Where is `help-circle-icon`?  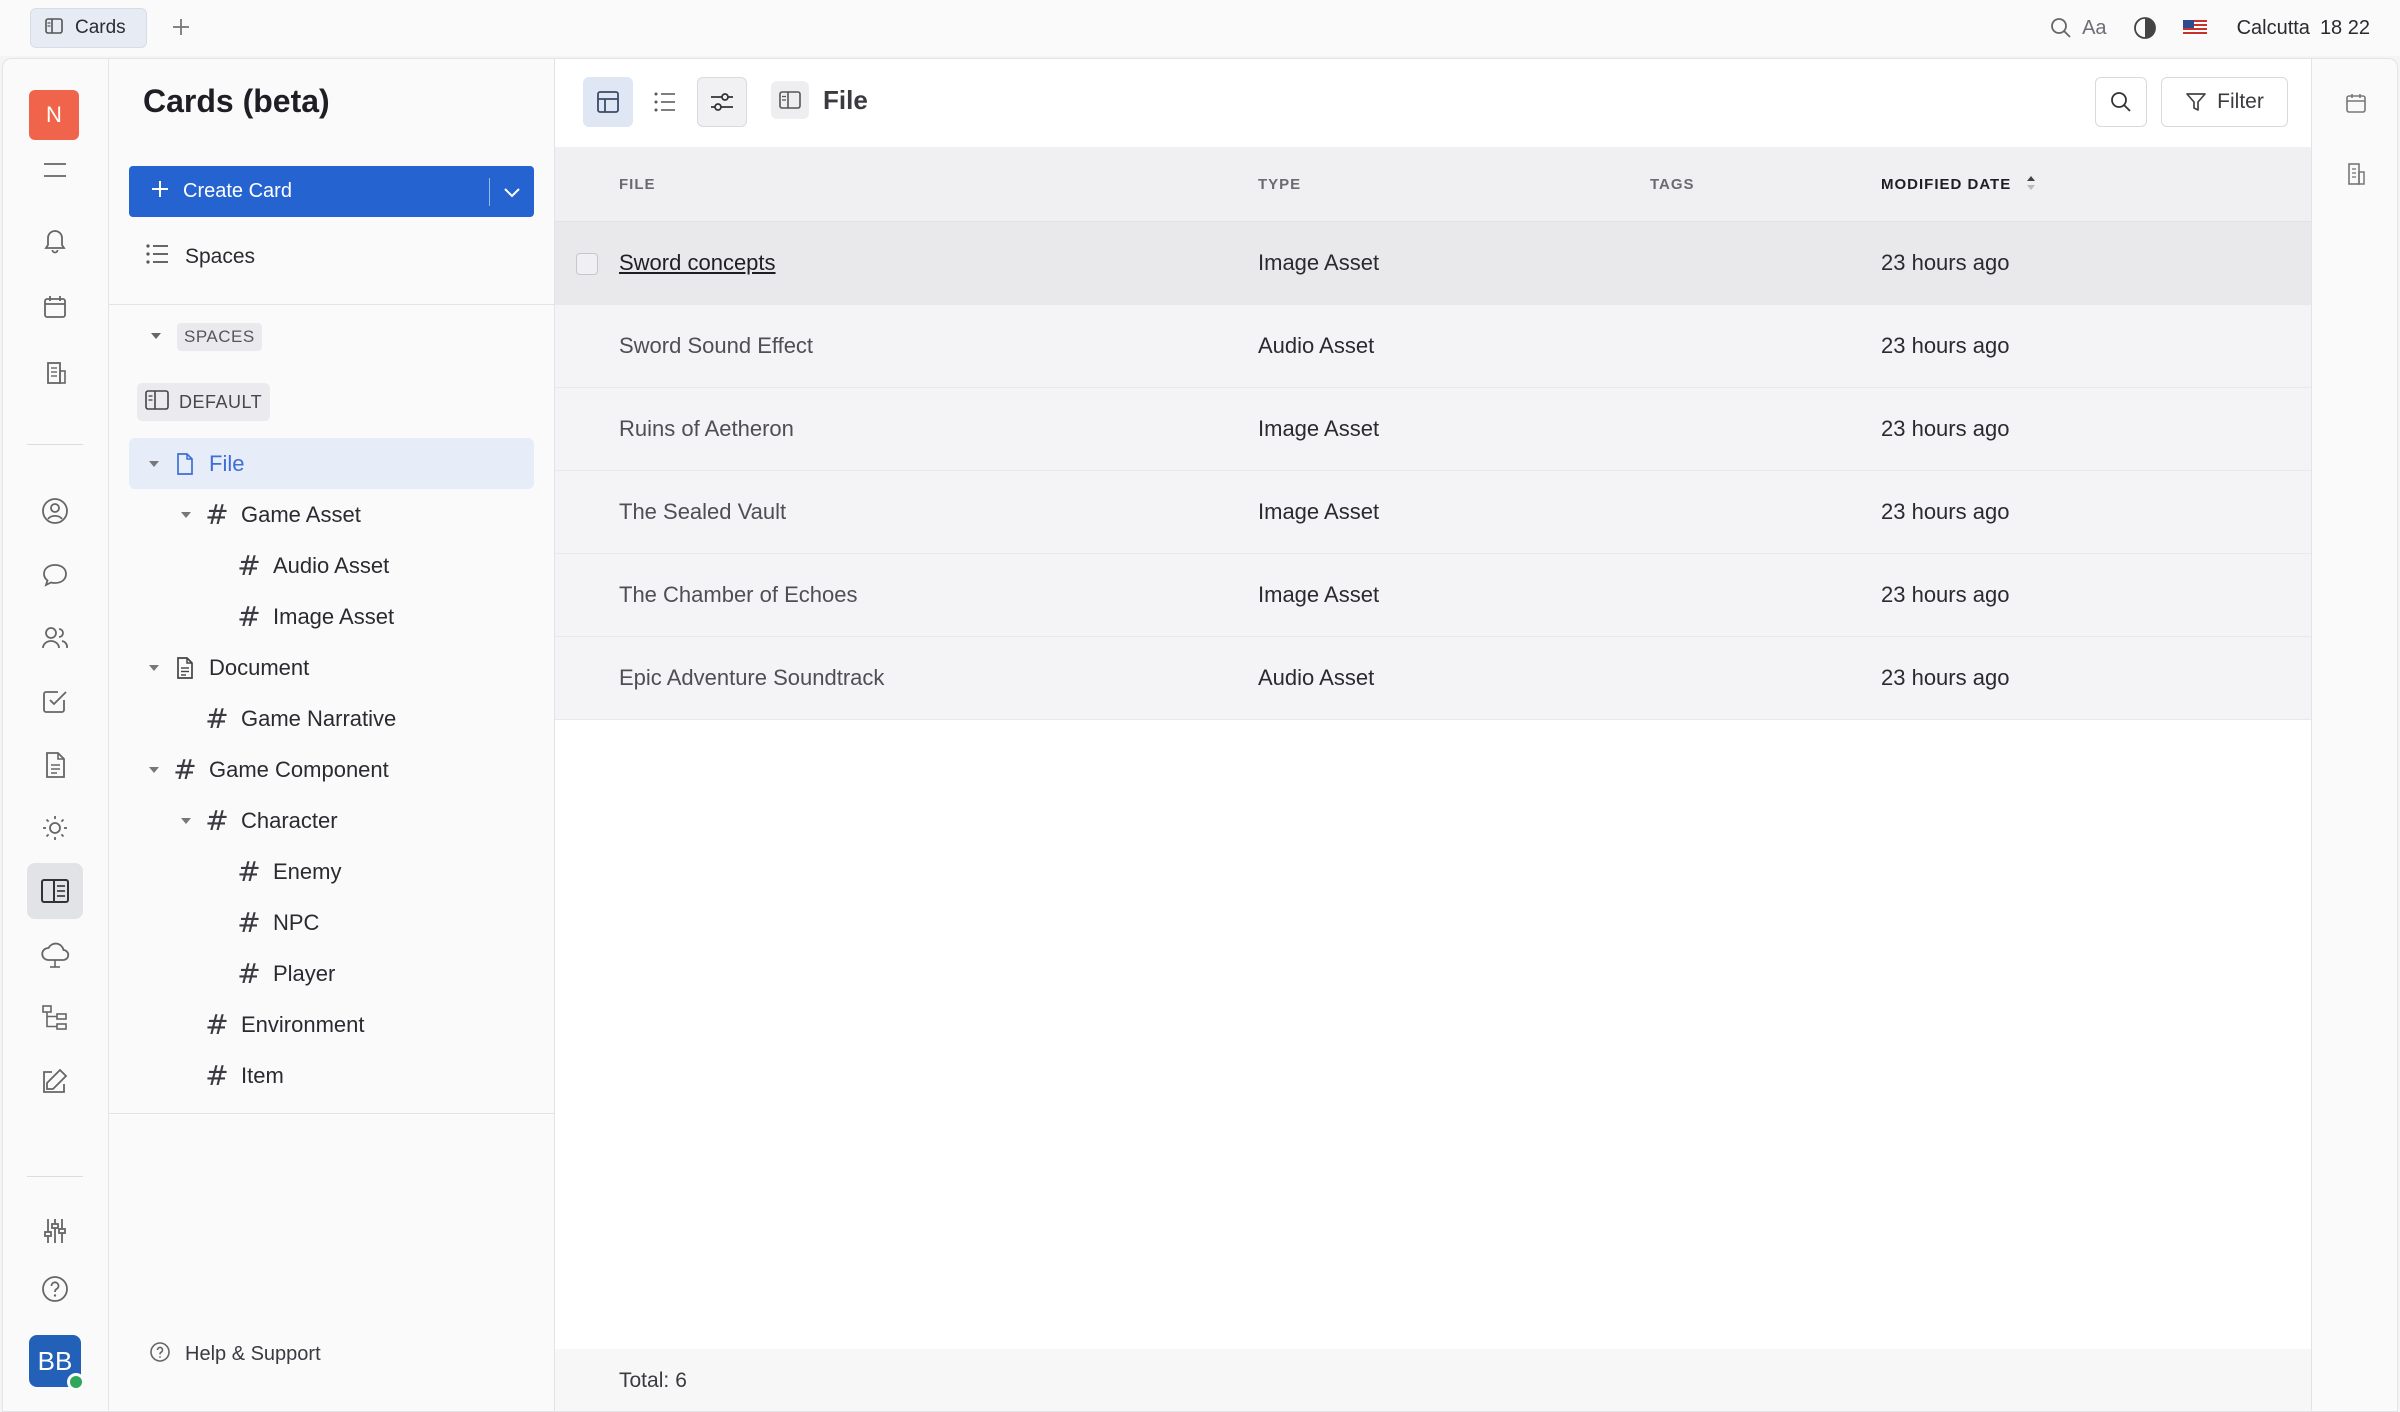 help-circle-icon is located at coordinates (55, 1289).